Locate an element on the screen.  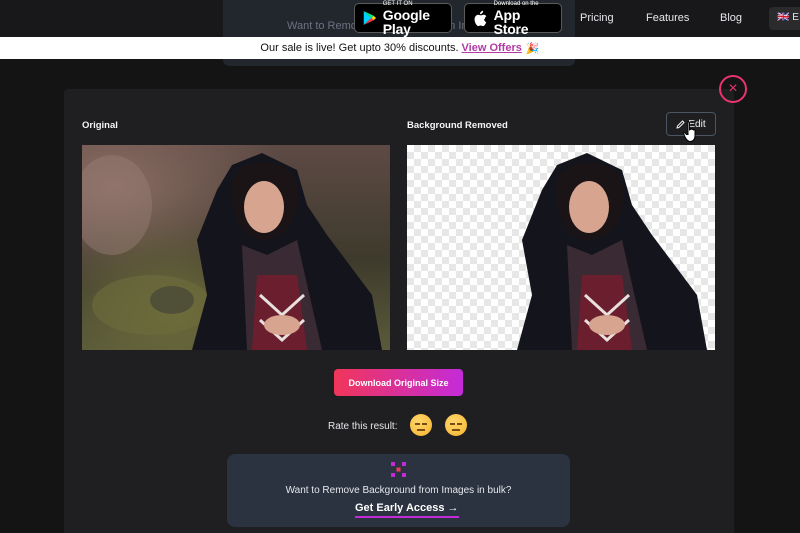
download-original-size-button: Download Original Size is located at coordinates (398, 382).